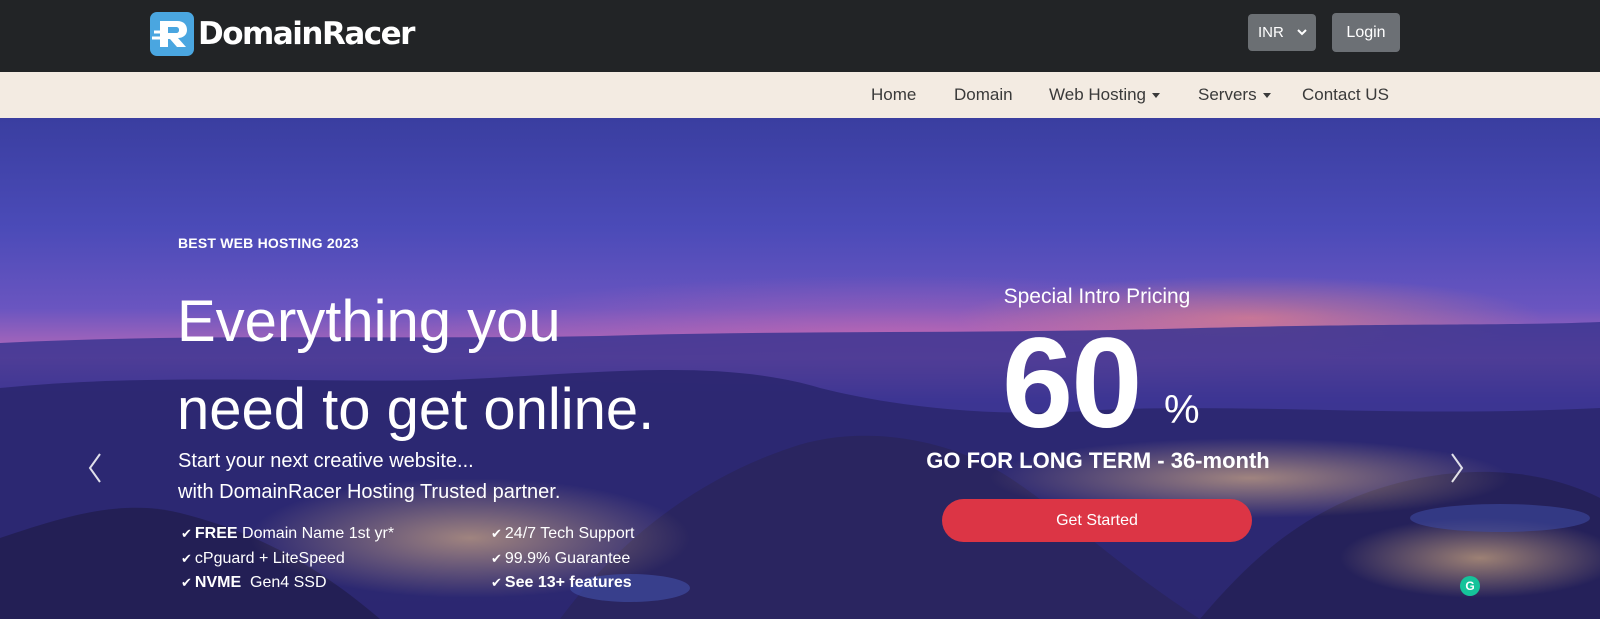  I want to click on login-button: Login, so click(1366, 32).